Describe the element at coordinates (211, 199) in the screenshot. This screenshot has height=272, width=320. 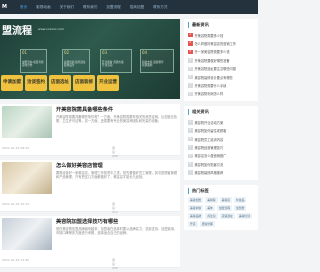
I see `tag-link: 美容院` at that location.